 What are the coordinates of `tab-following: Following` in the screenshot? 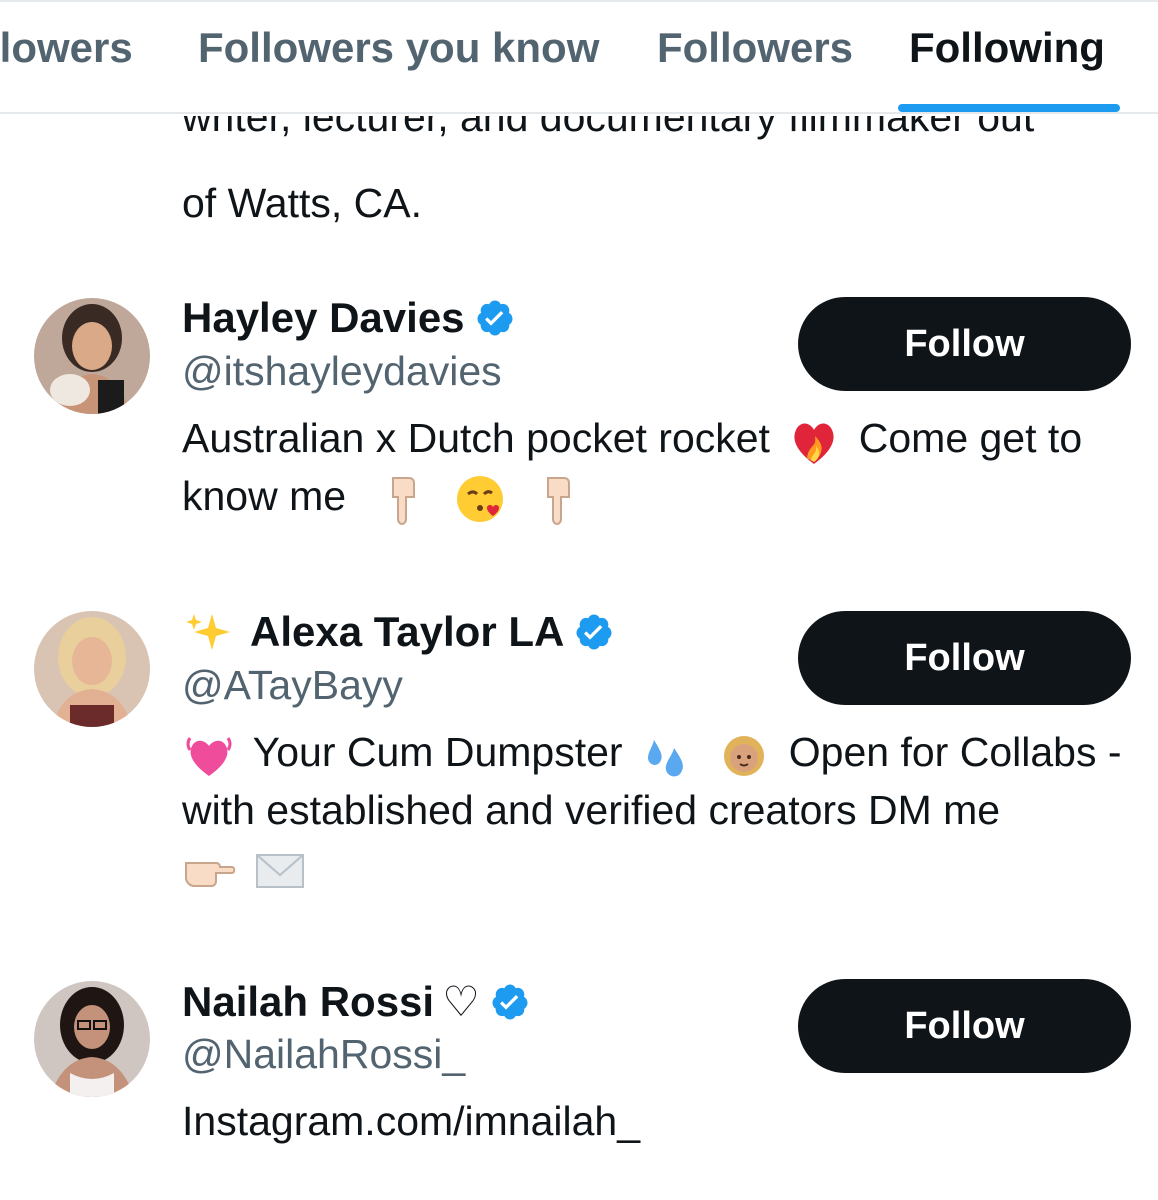 It's located at (1007, 48).